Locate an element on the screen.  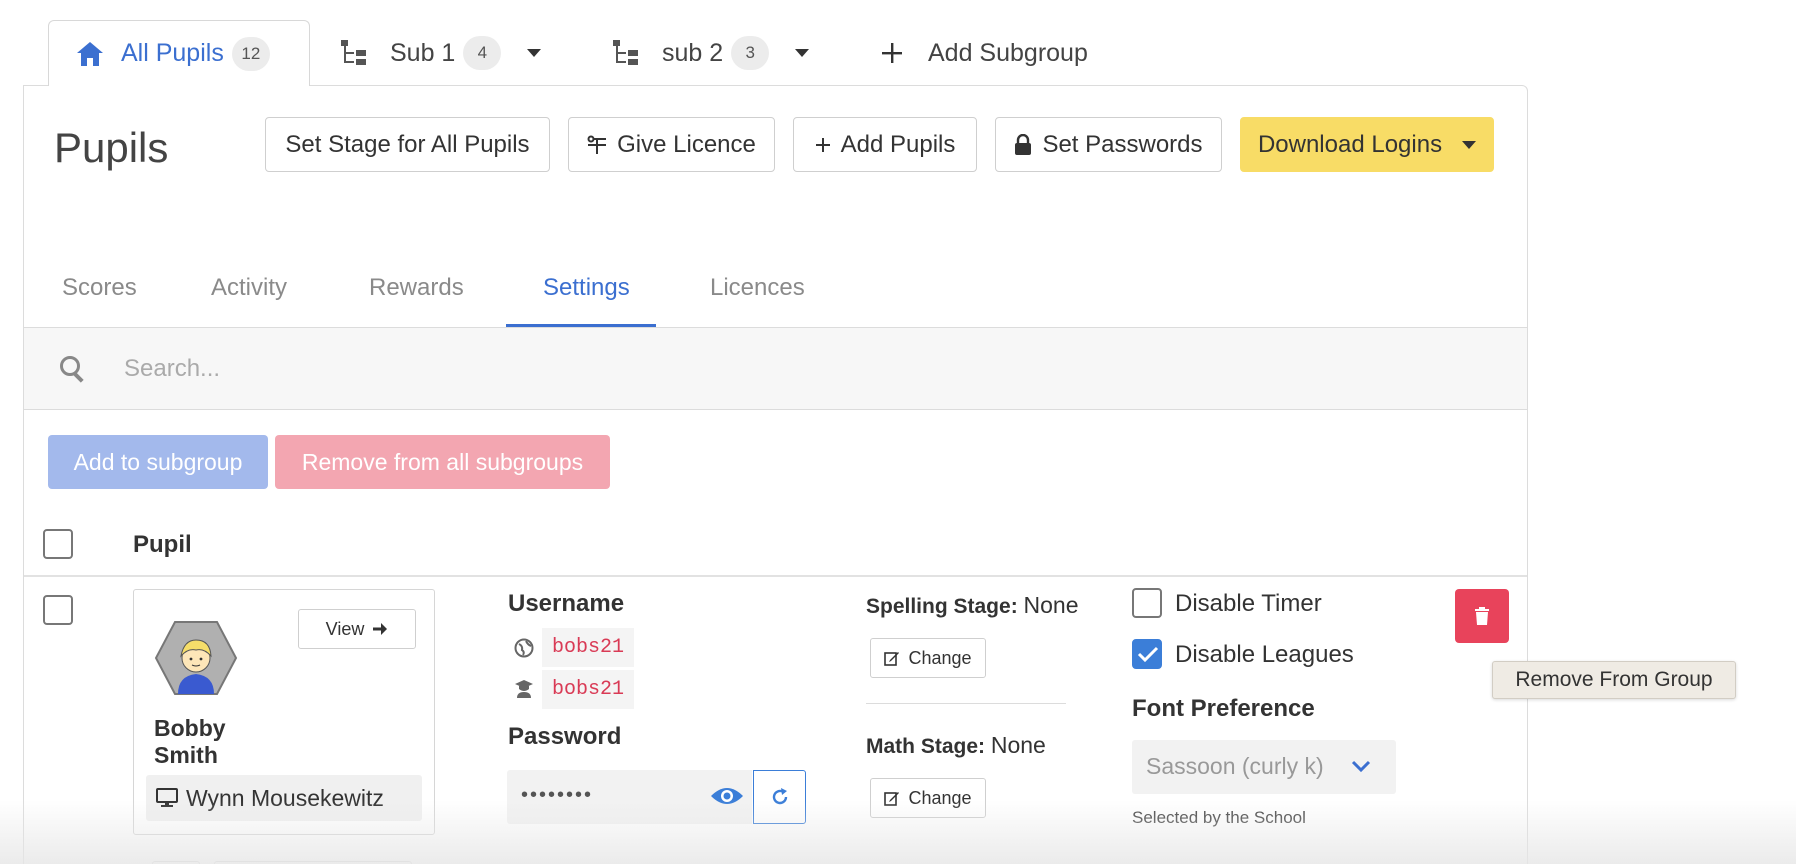
group-tab-all-pupils: All Pupils 12 is located at coordinates (179, 53).